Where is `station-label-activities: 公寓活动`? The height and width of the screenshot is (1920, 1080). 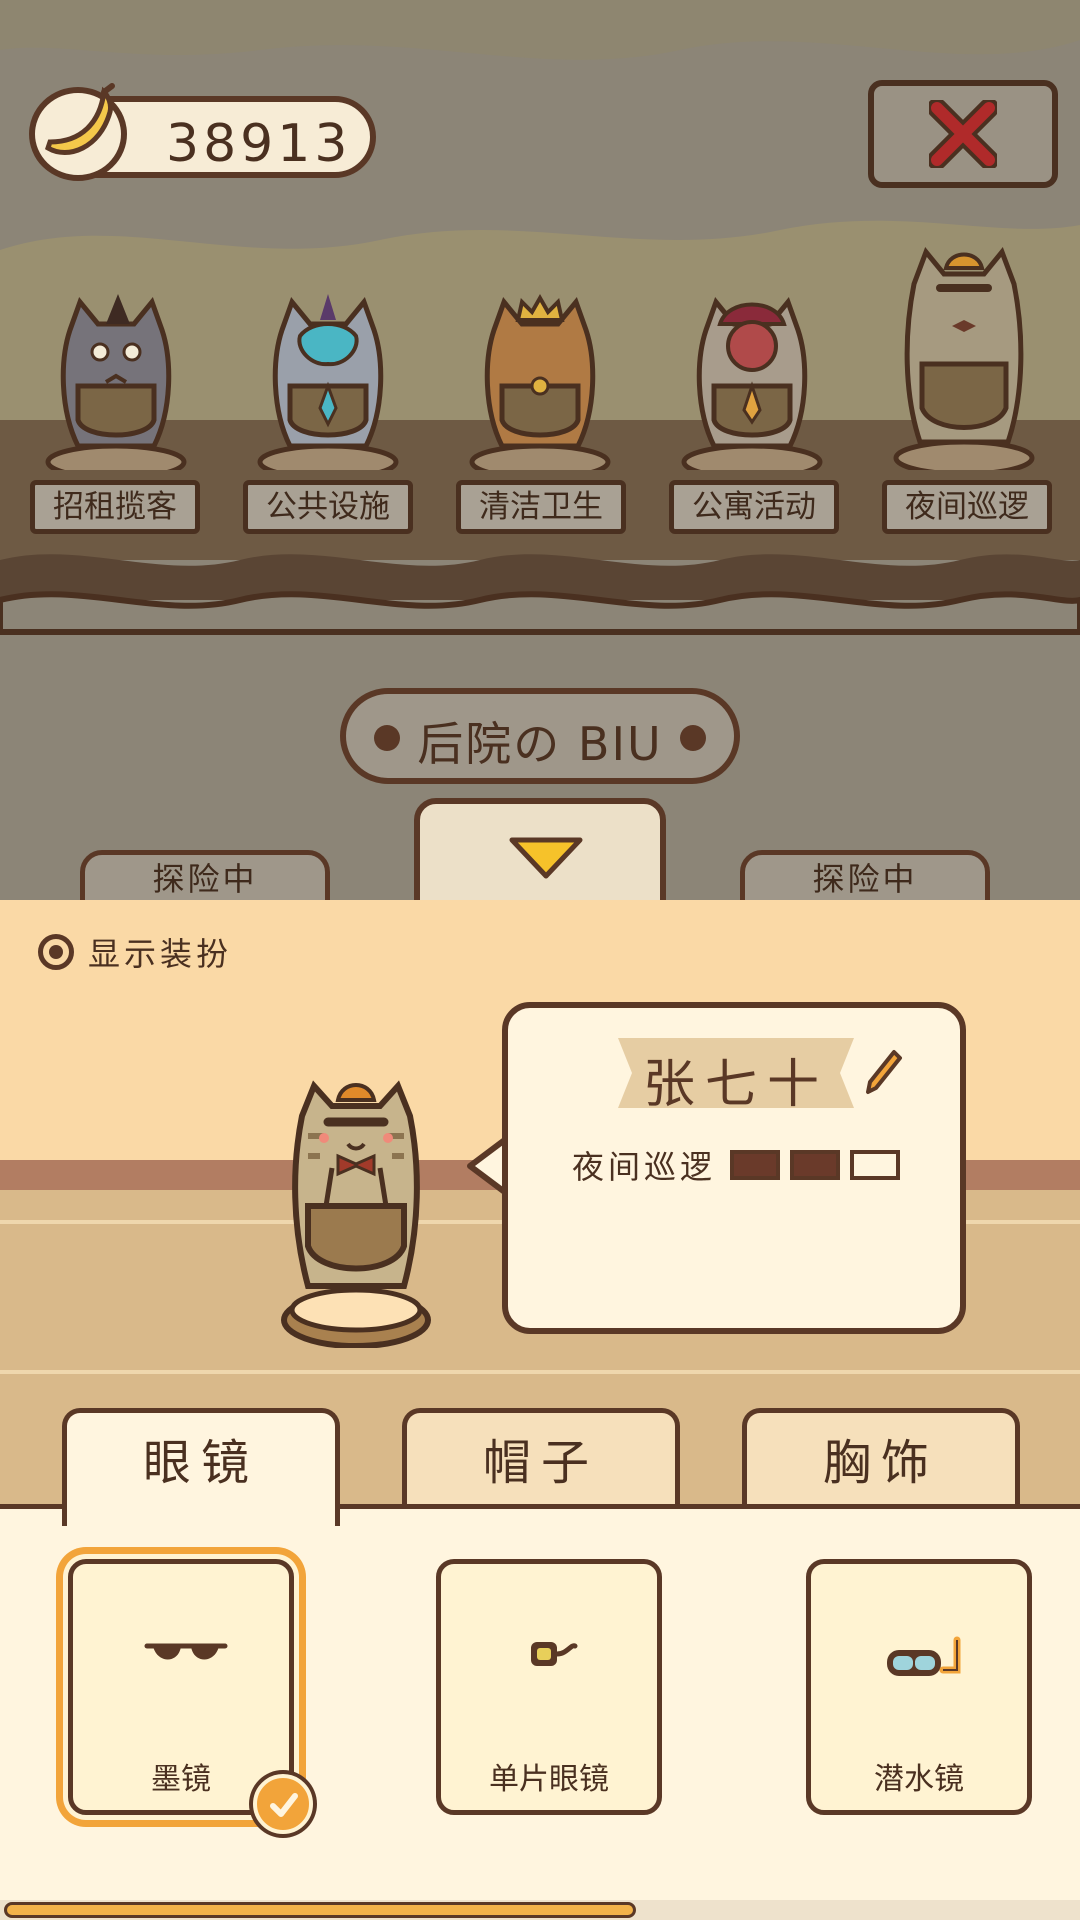
station-label-activities: 公寓活动 is located at coordinates (754, 507).